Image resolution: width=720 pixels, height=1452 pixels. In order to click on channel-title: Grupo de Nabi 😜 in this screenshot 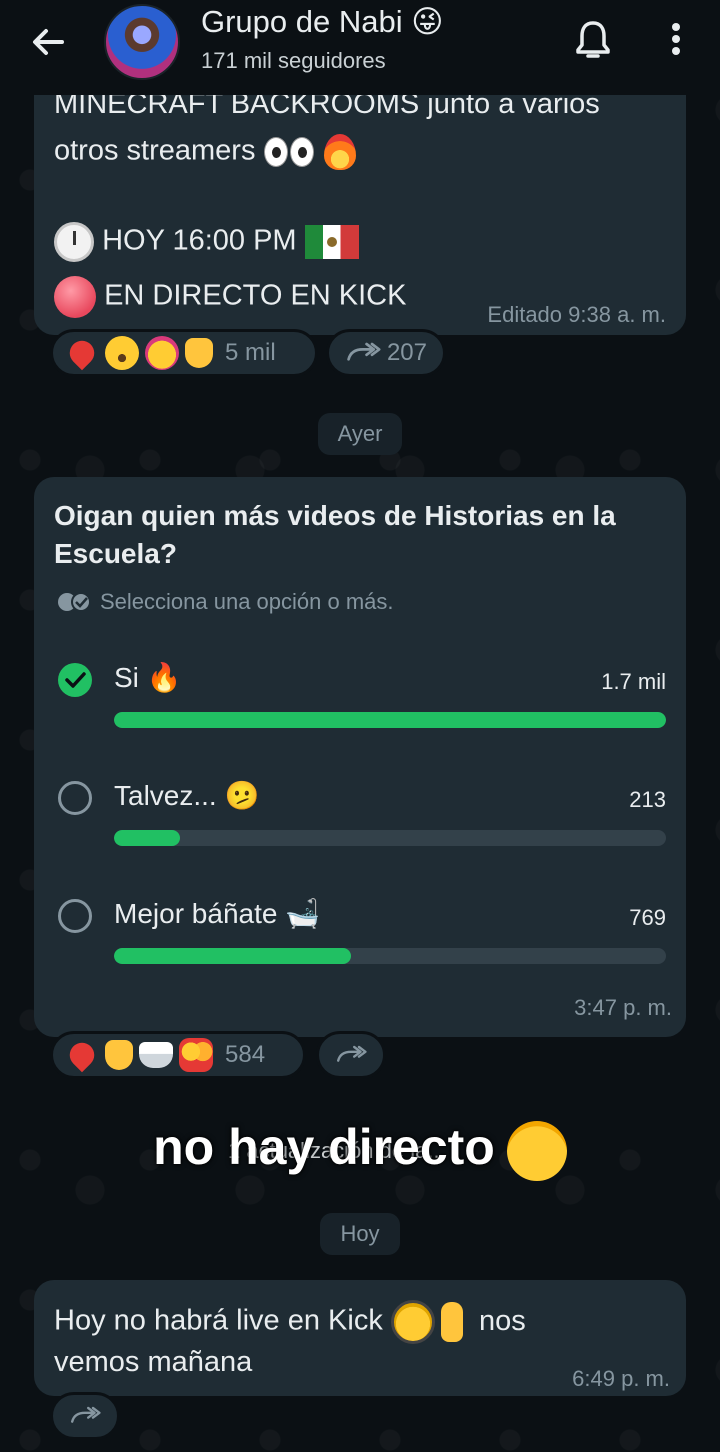, I will do `click(322, 22)`.